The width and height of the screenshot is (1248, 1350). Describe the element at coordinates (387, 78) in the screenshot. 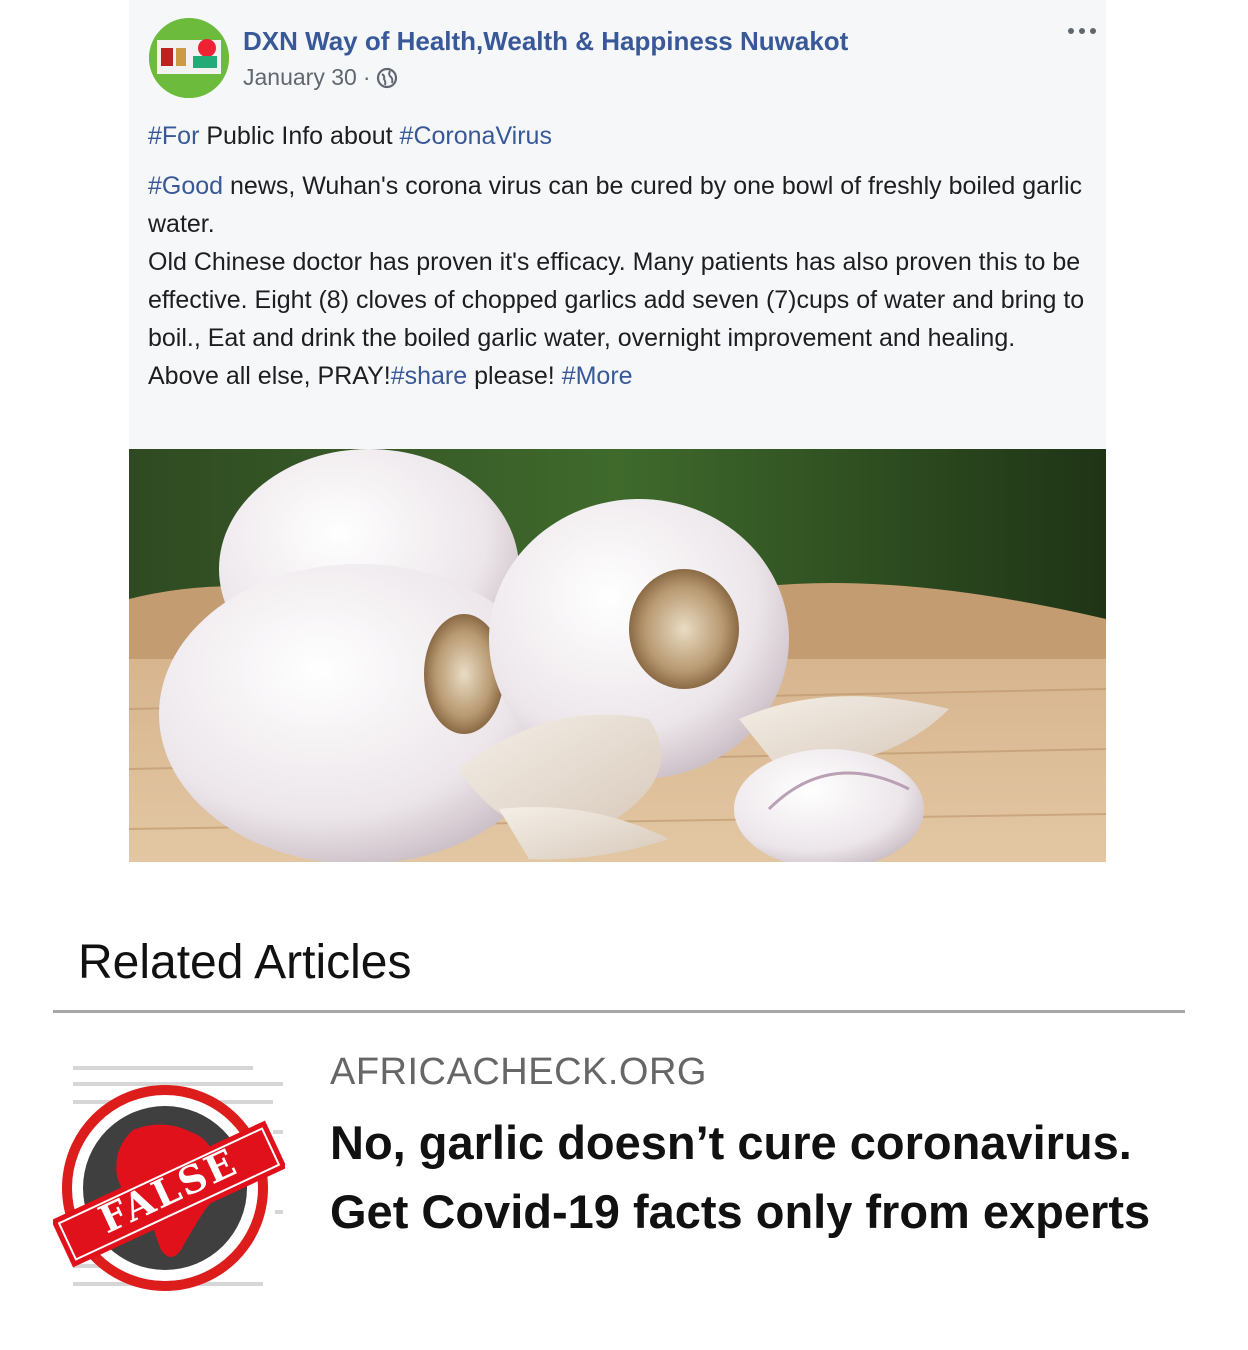

I see `globe-icon` at that location.